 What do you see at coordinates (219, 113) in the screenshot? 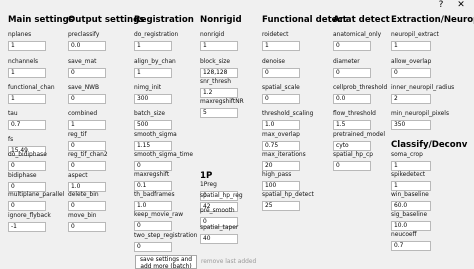
I see `field-input: 5` at bounding box center [219, 113].